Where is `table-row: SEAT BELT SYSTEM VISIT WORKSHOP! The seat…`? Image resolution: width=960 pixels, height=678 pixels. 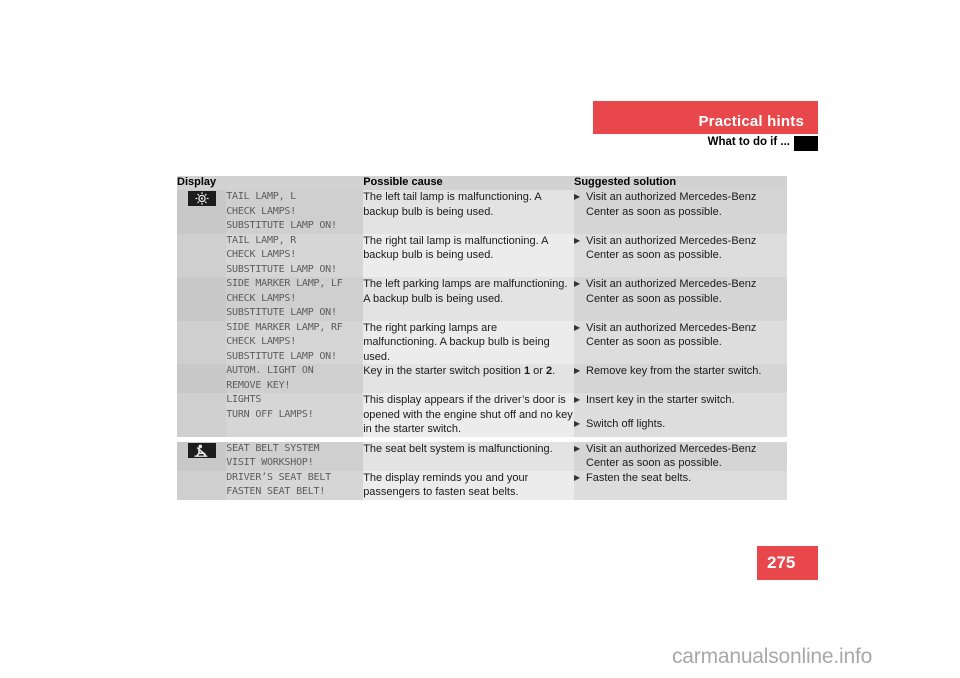 table-row: SEAT BELT SYSTEM VISIT WORKSHOP! The seat… is located at coordinates (482, 456).